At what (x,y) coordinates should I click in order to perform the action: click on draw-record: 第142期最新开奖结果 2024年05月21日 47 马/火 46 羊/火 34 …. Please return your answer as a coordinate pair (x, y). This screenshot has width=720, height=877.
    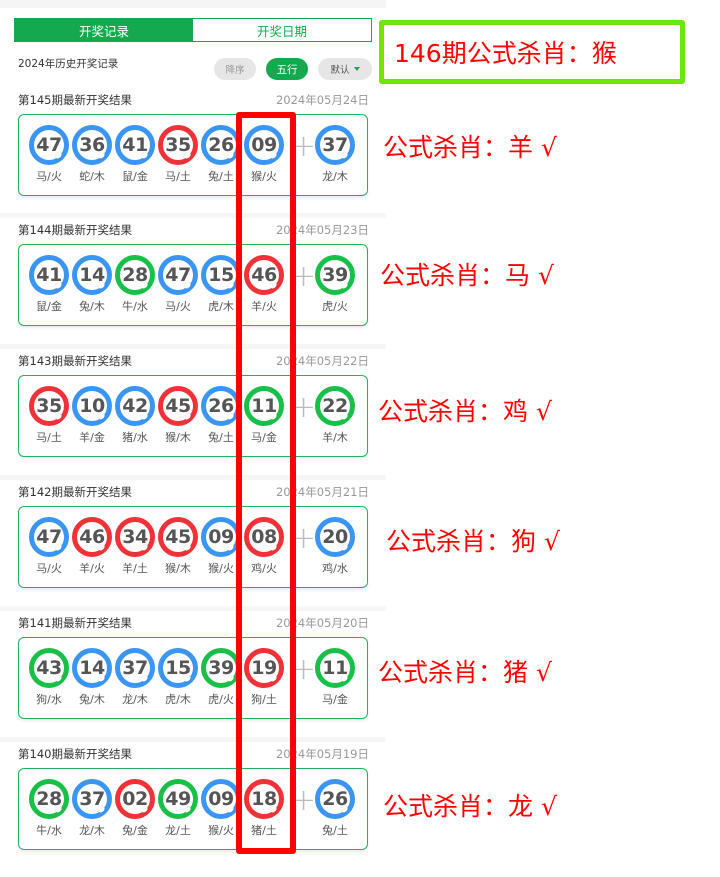
    Looking at the image, I should click on (193, 545).